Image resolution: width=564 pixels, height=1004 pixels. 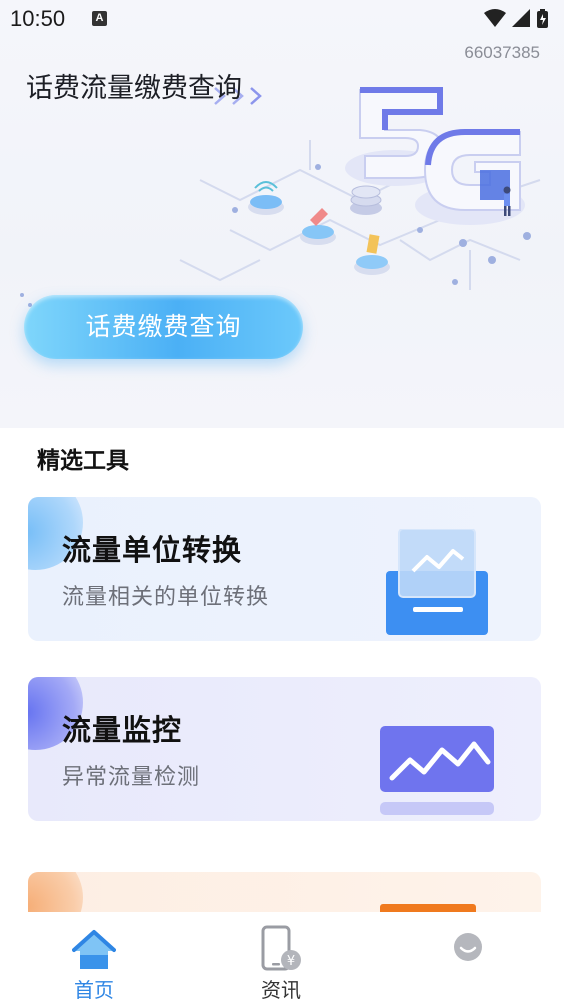 I want to click on status-icons, so click(x=516, y=18).